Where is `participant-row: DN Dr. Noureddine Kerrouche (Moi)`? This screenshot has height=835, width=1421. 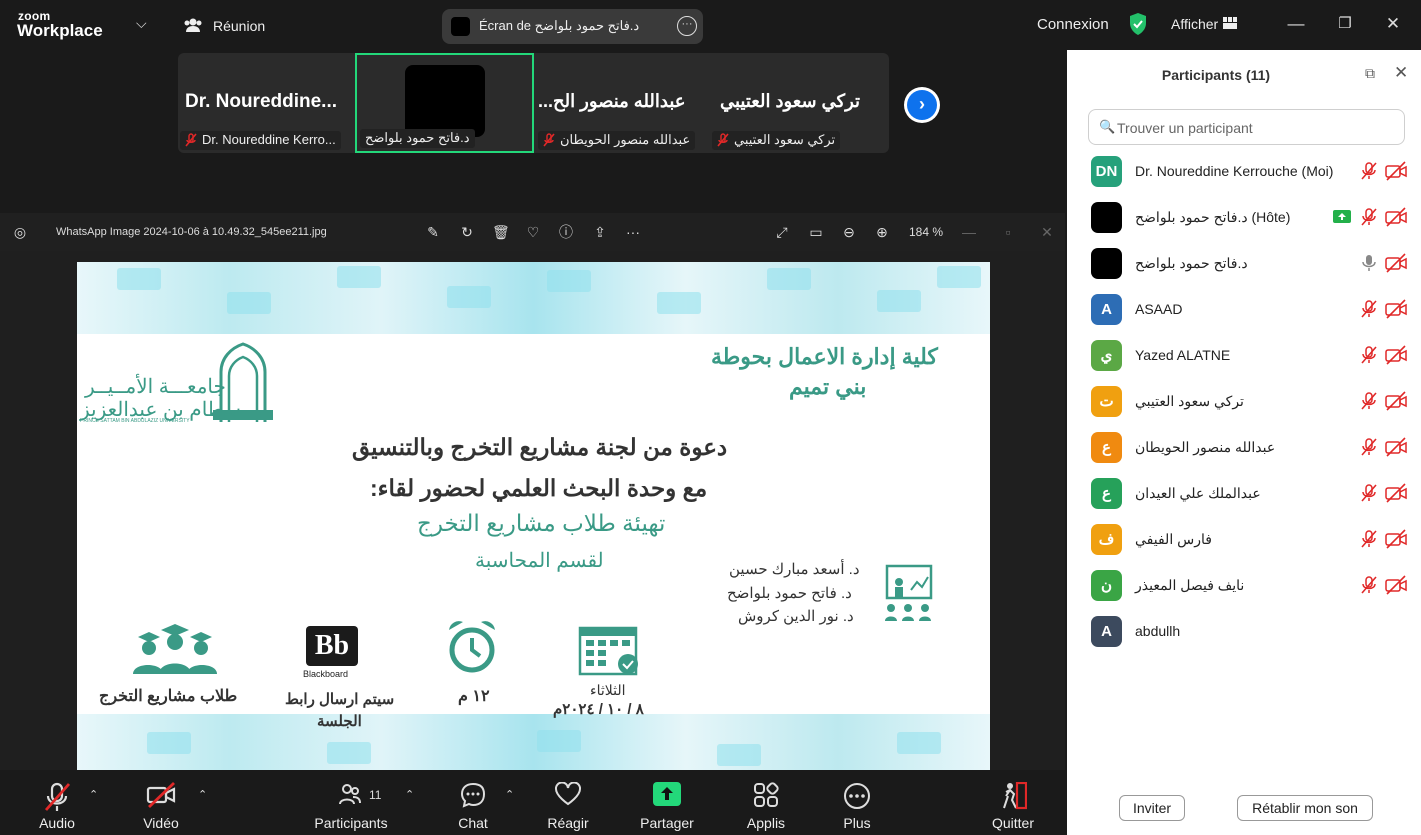 participant-row: DN Dr. Noureddine Kerrouche (Moi) is located at coordinates (1244, 172).